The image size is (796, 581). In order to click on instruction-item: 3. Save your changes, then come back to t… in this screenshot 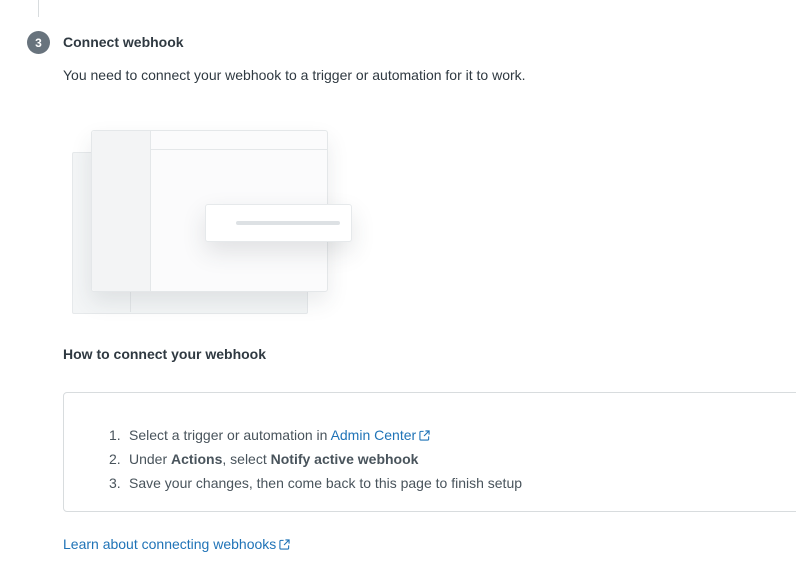, I will do `click(315, 487)`.